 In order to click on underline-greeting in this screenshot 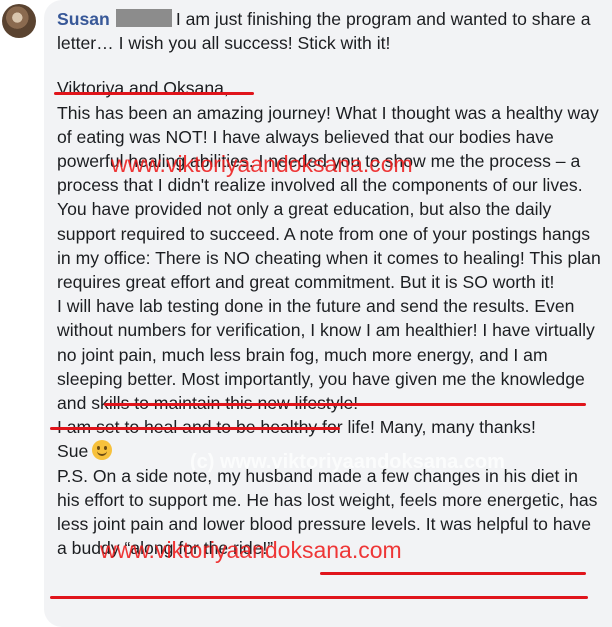, I will do `click(154, 93)`.